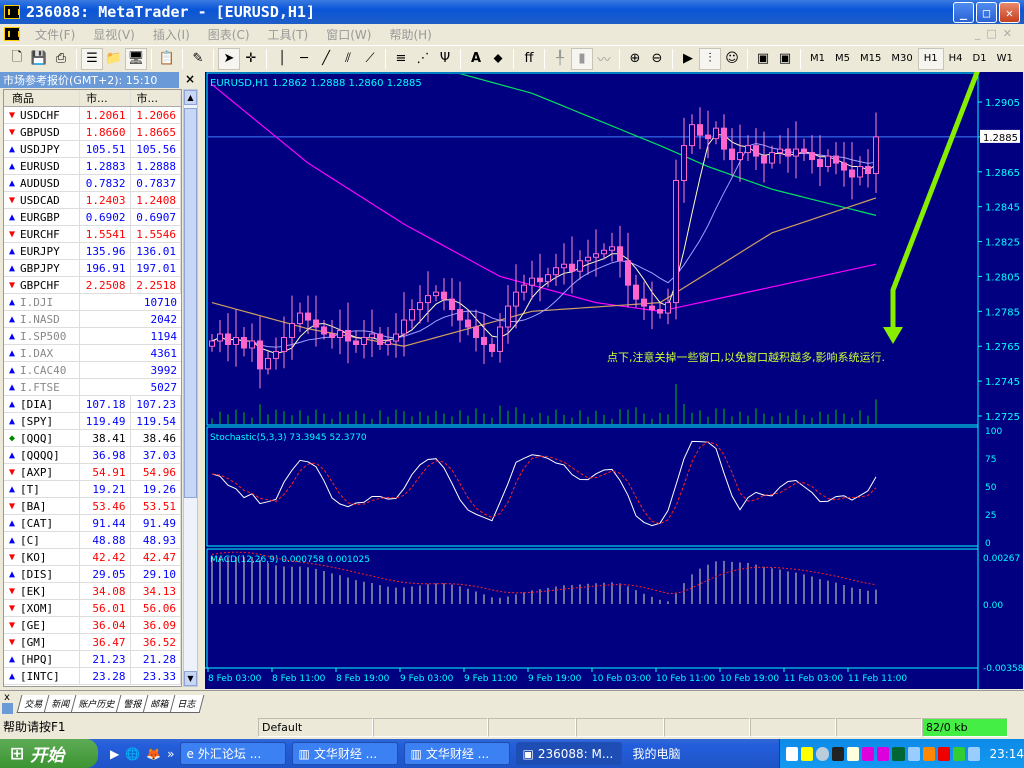 The image size is (1024, 768). I want to click on templates-icon: ▣, so click(785, 59).